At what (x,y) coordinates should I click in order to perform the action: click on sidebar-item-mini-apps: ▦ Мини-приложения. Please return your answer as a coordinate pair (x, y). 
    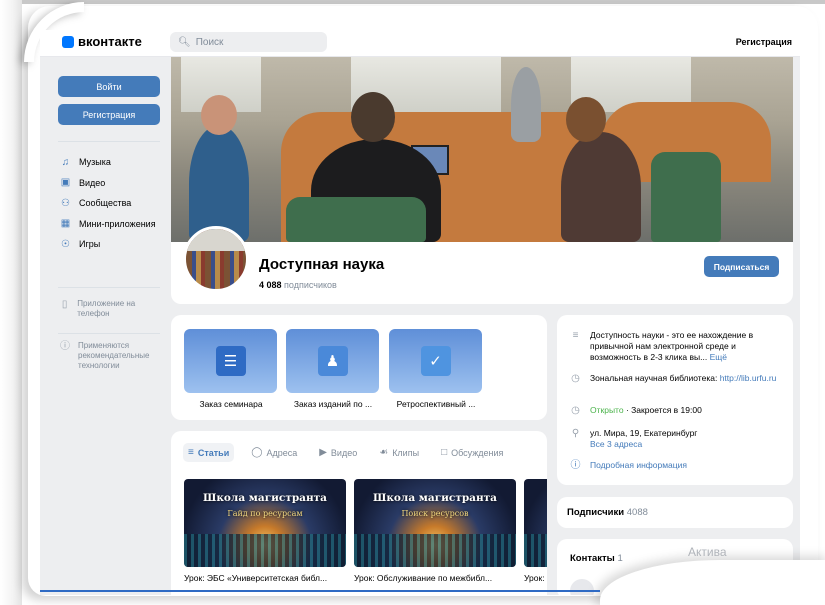
    Looking at the image, I should click on (108, 224).